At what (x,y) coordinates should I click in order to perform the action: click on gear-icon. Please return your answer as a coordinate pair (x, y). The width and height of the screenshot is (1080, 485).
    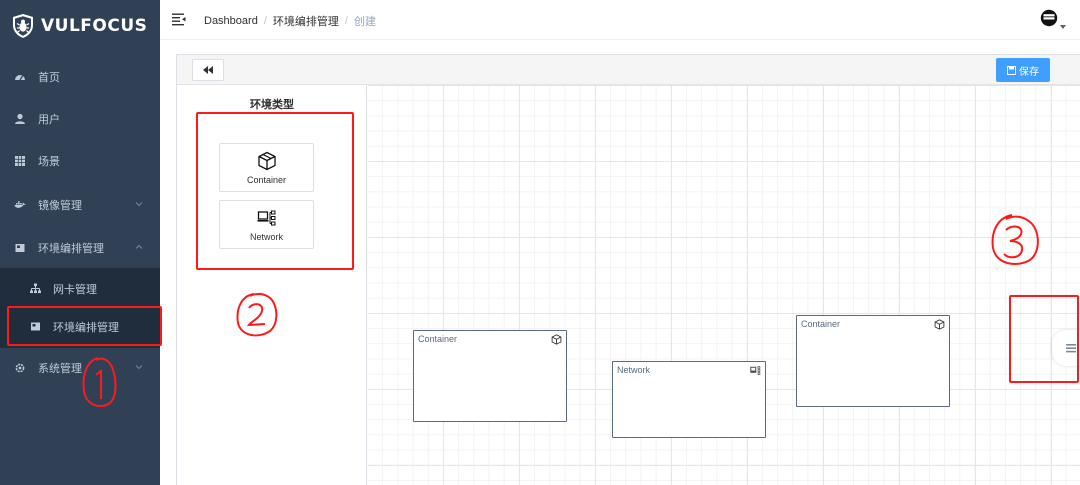
    Looking at the image, I should click on (20, 368).